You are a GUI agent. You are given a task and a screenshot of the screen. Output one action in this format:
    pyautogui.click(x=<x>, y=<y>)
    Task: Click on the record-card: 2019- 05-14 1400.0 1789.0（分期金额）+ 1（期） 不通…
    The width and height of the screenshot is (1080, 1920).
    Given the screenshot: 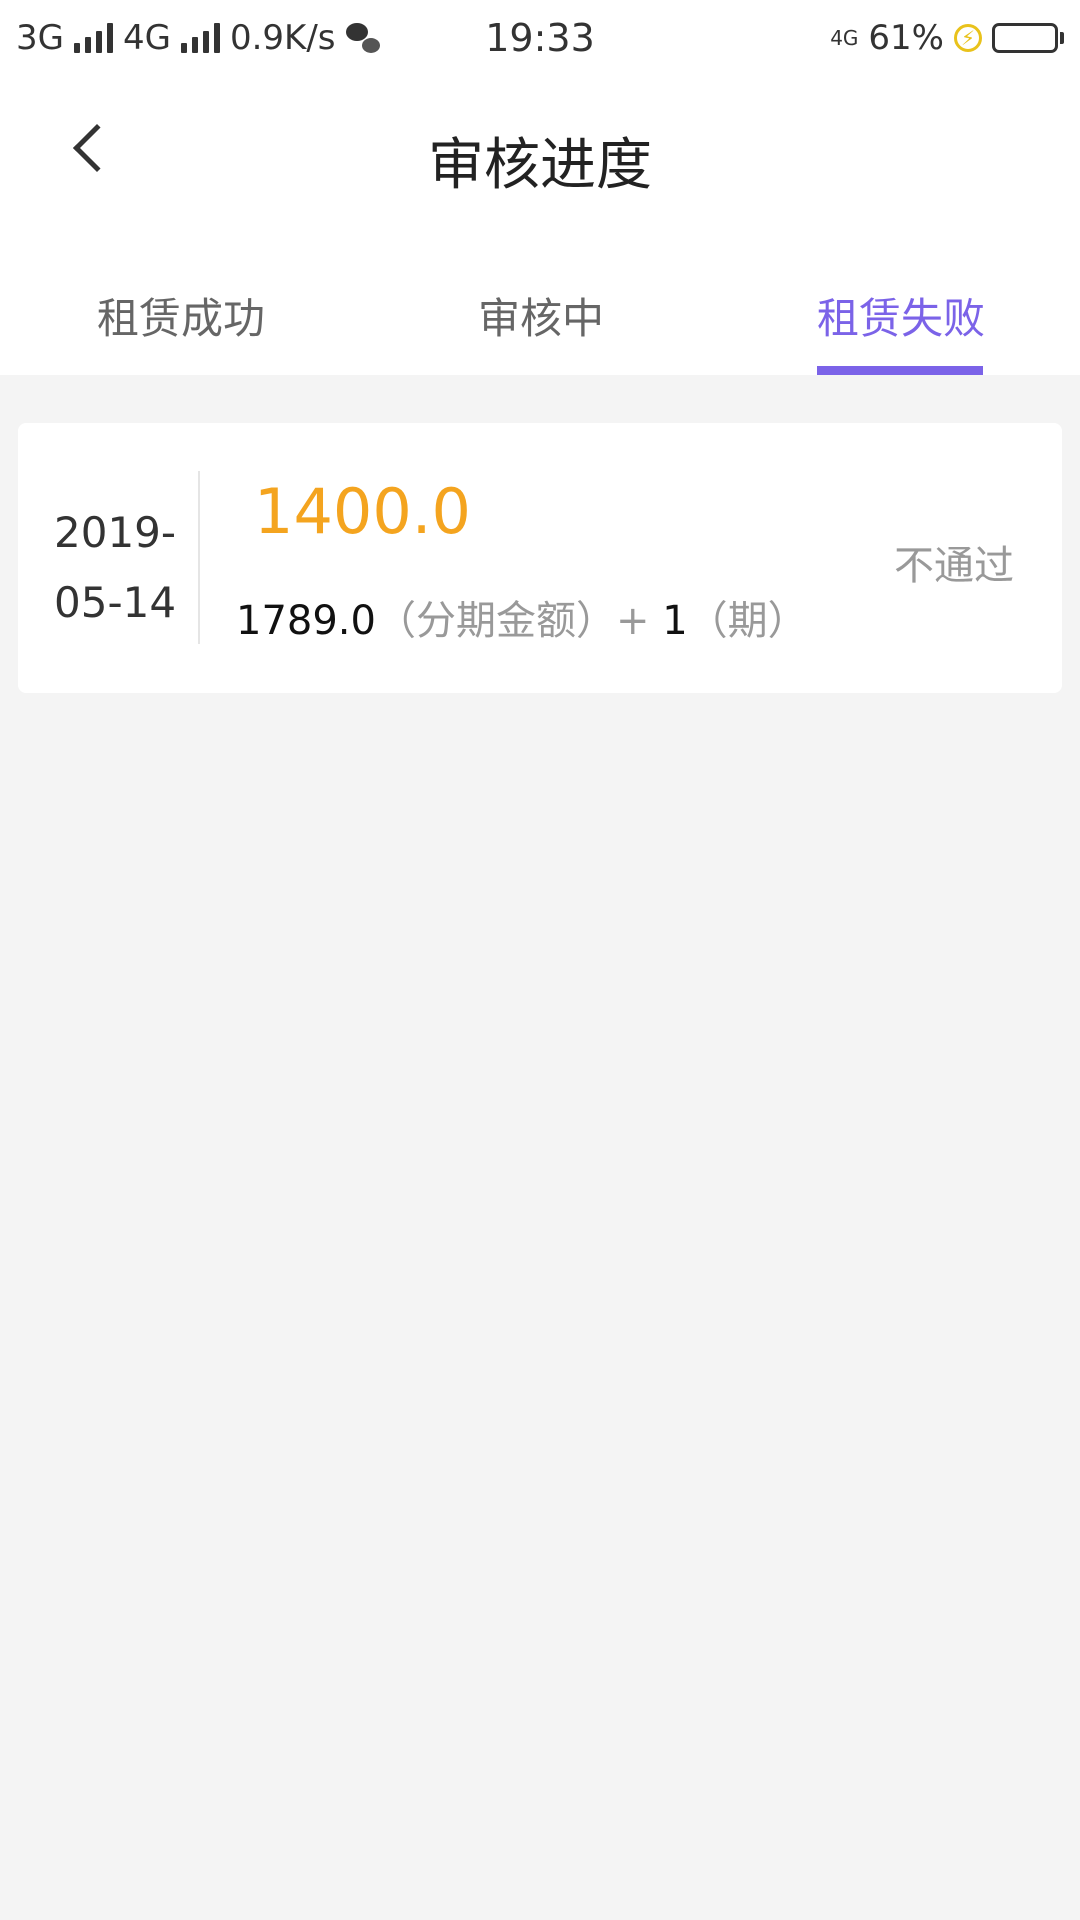 What is the action you would take?
    pyautogui.click(x=540, y=558)
    